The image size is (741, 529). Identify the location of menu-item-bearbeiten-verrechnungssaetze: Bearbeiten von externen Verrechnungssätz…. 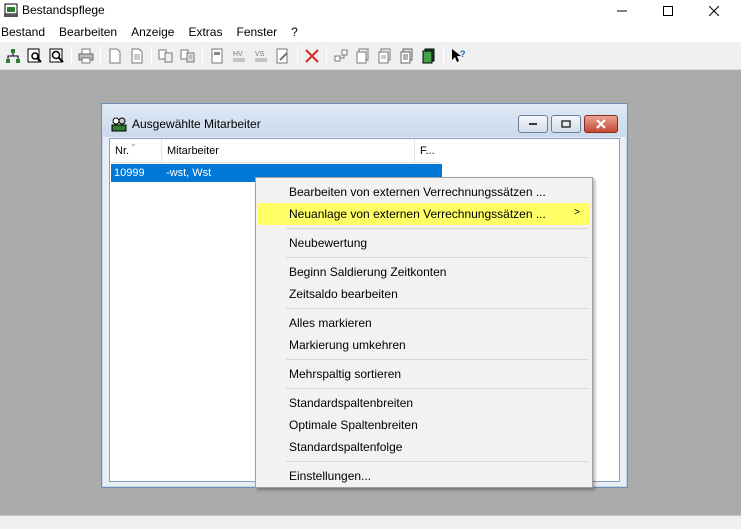
(424, 192).